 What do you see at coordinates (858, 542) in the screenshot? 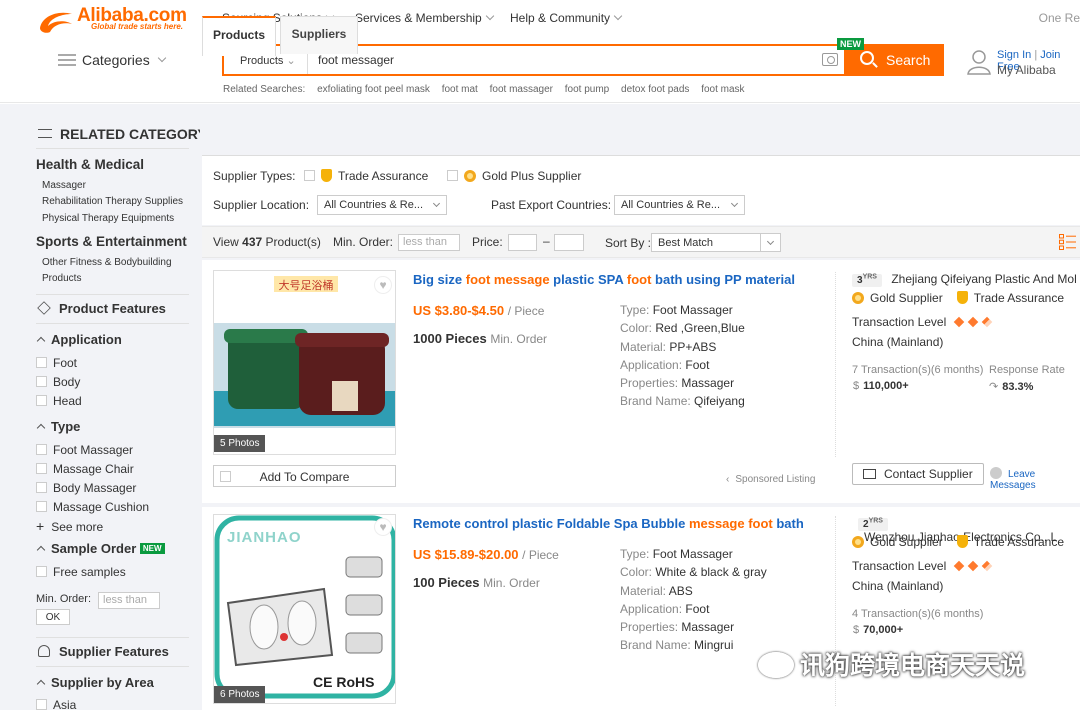
I see `gold-supplier-icon` at bounding box center [858, 542].